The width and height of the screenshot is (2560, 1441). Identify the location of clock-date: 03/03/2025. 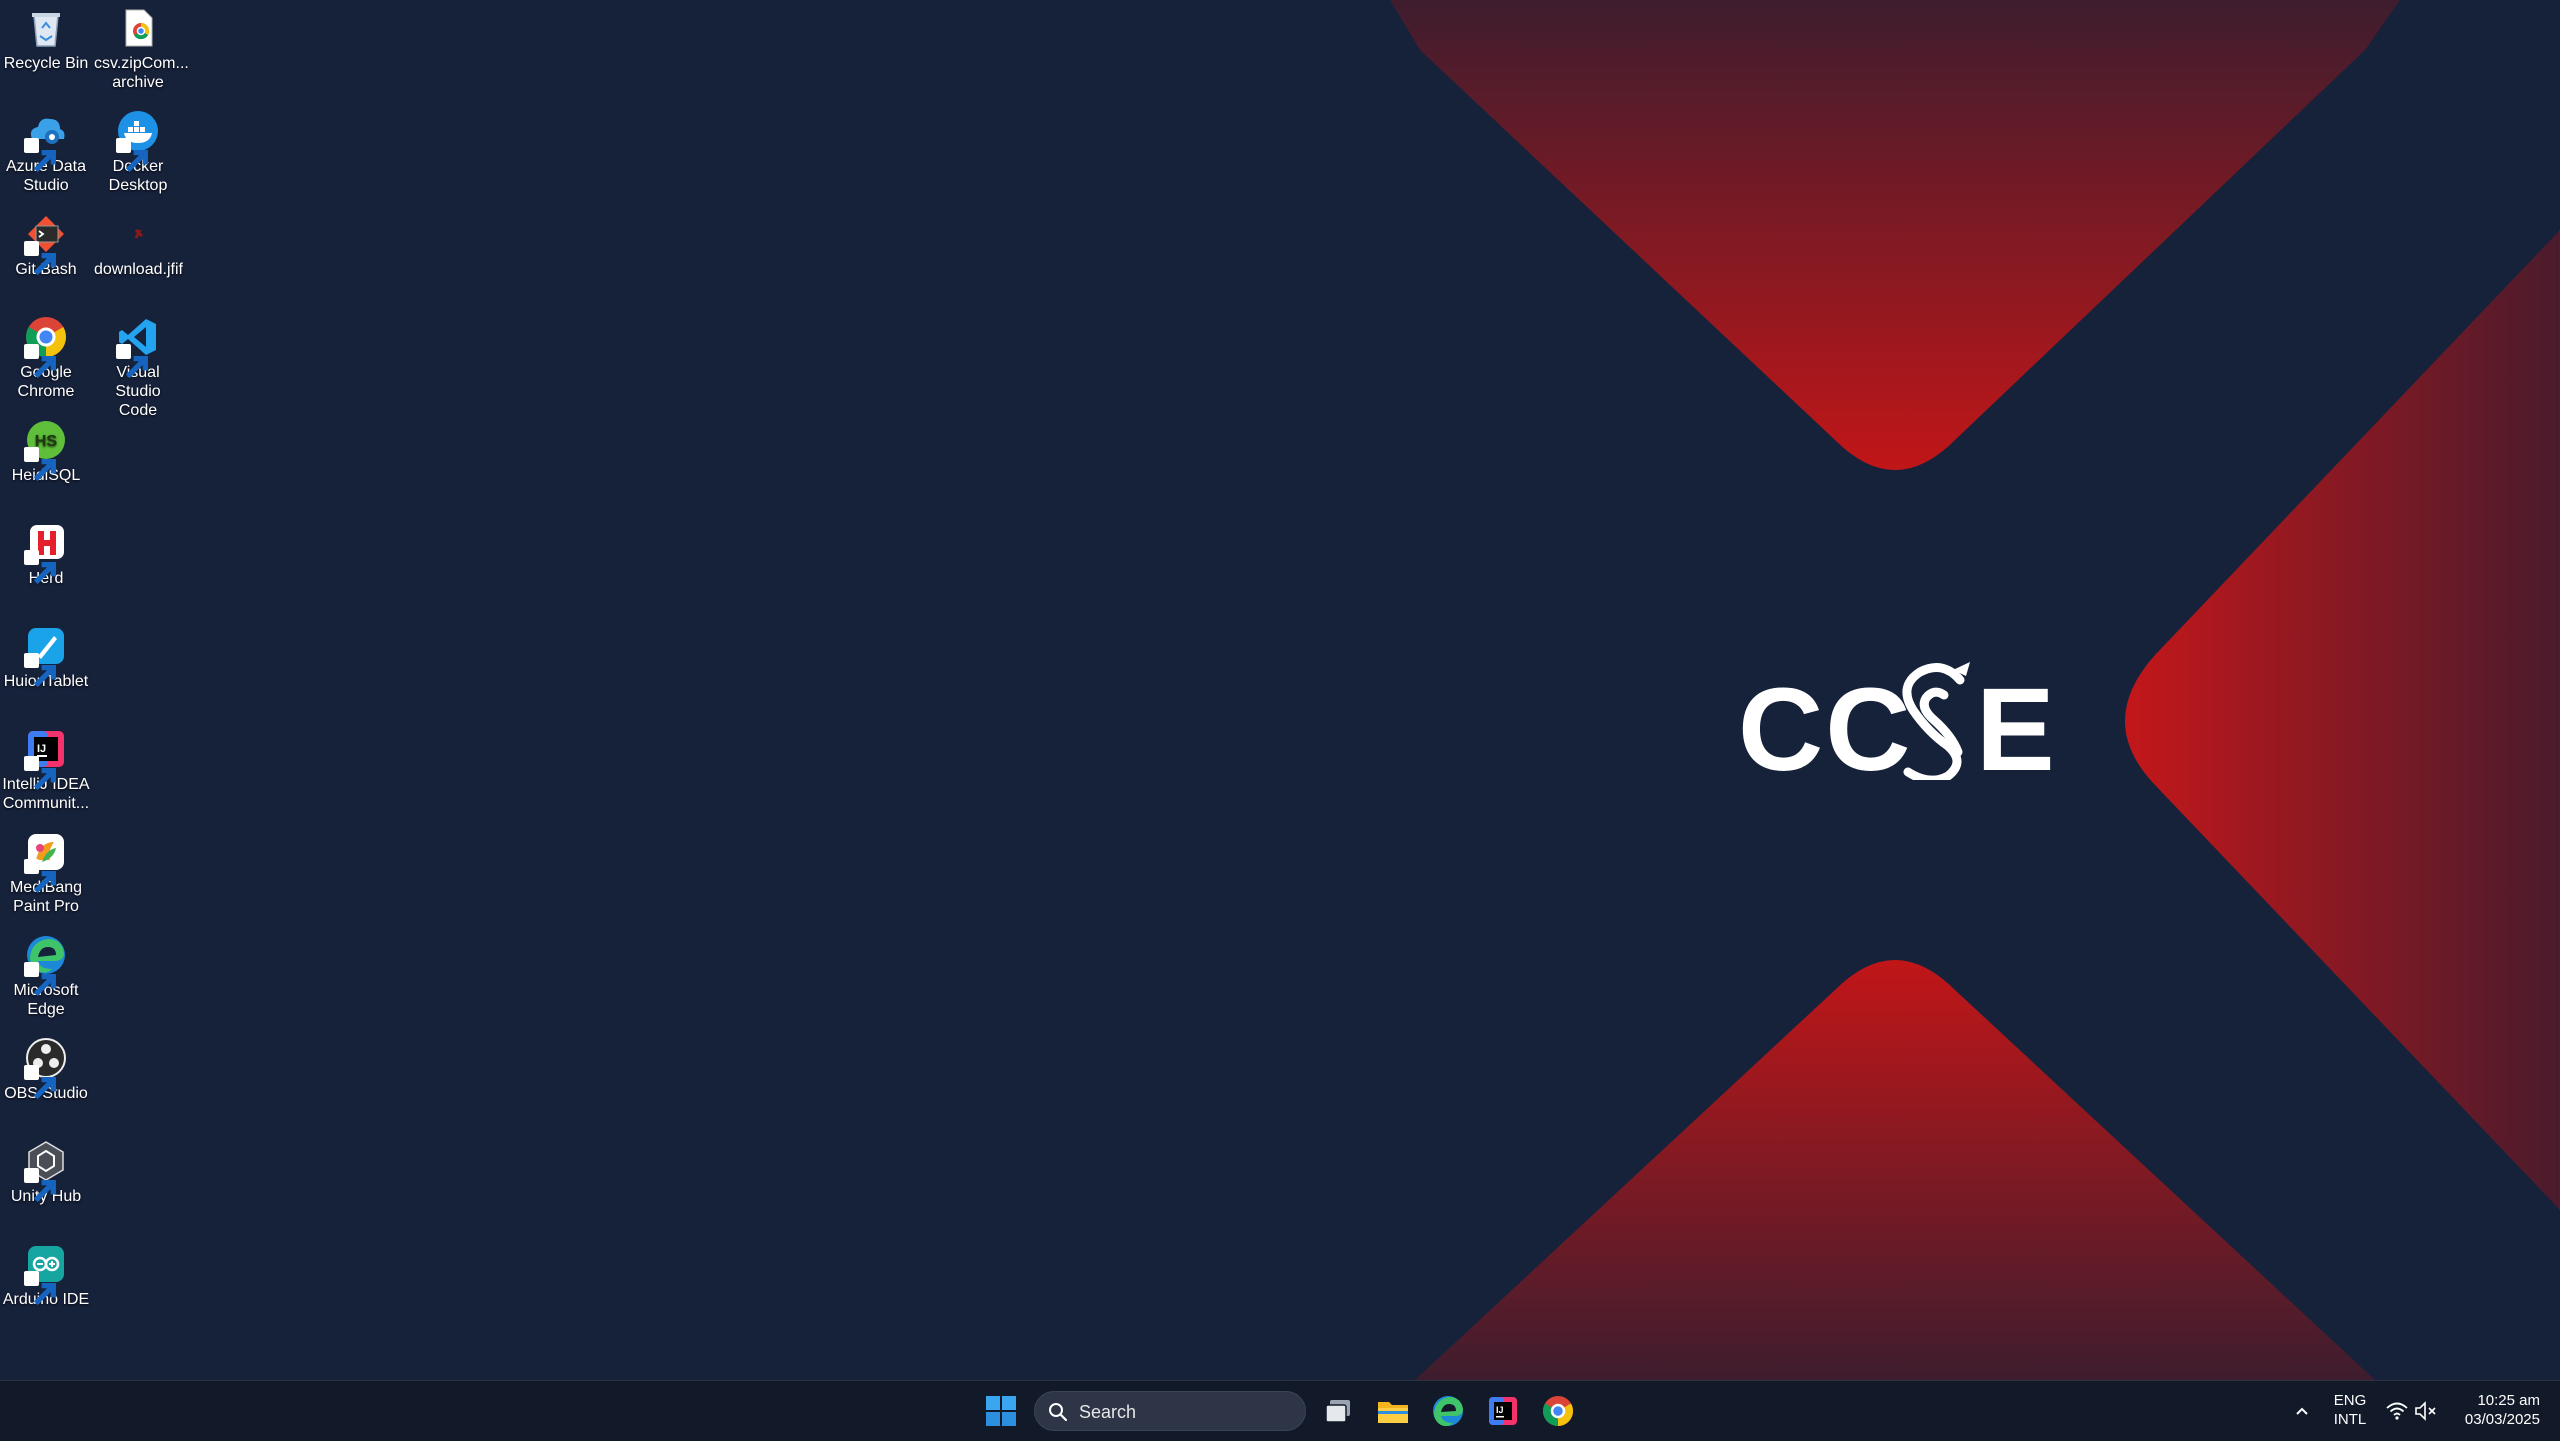
(2502, 1419).